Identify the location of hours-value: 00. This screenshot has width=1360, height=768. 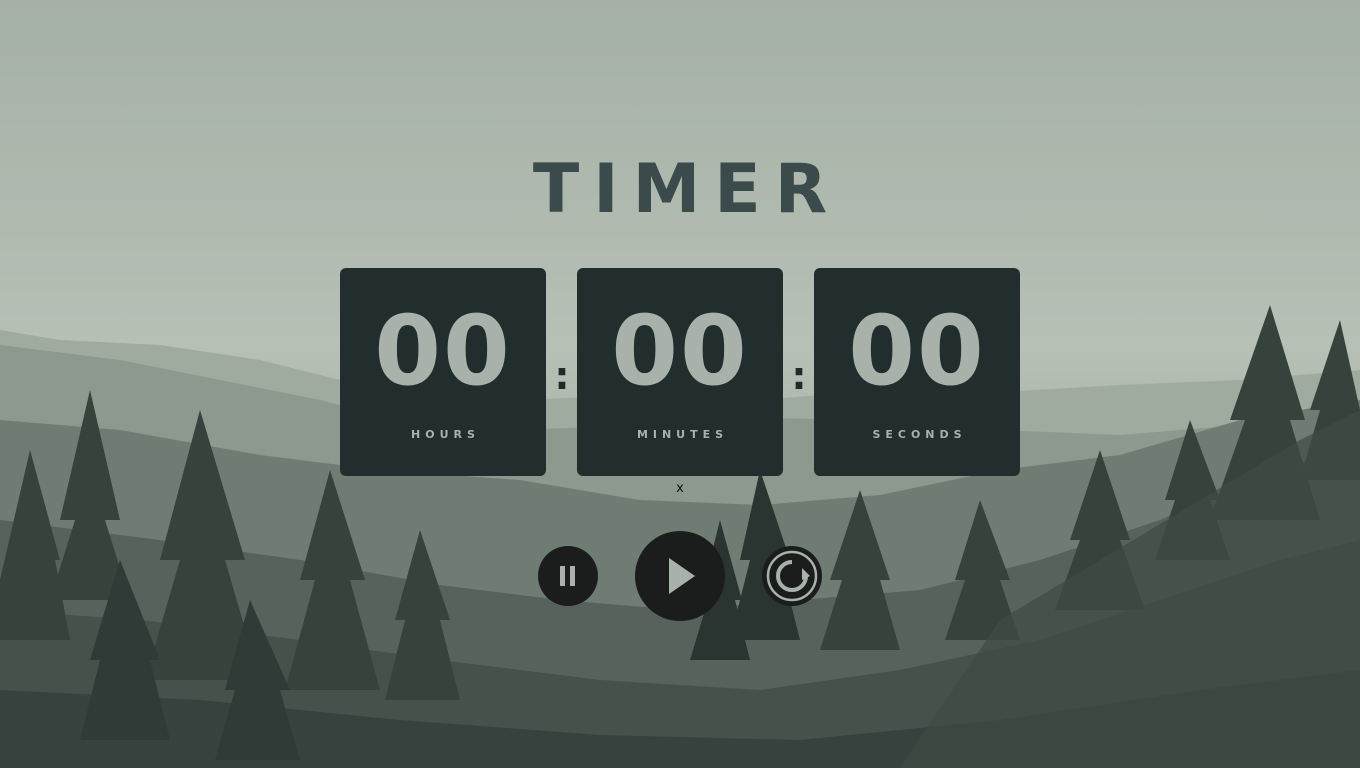
(443, 351).